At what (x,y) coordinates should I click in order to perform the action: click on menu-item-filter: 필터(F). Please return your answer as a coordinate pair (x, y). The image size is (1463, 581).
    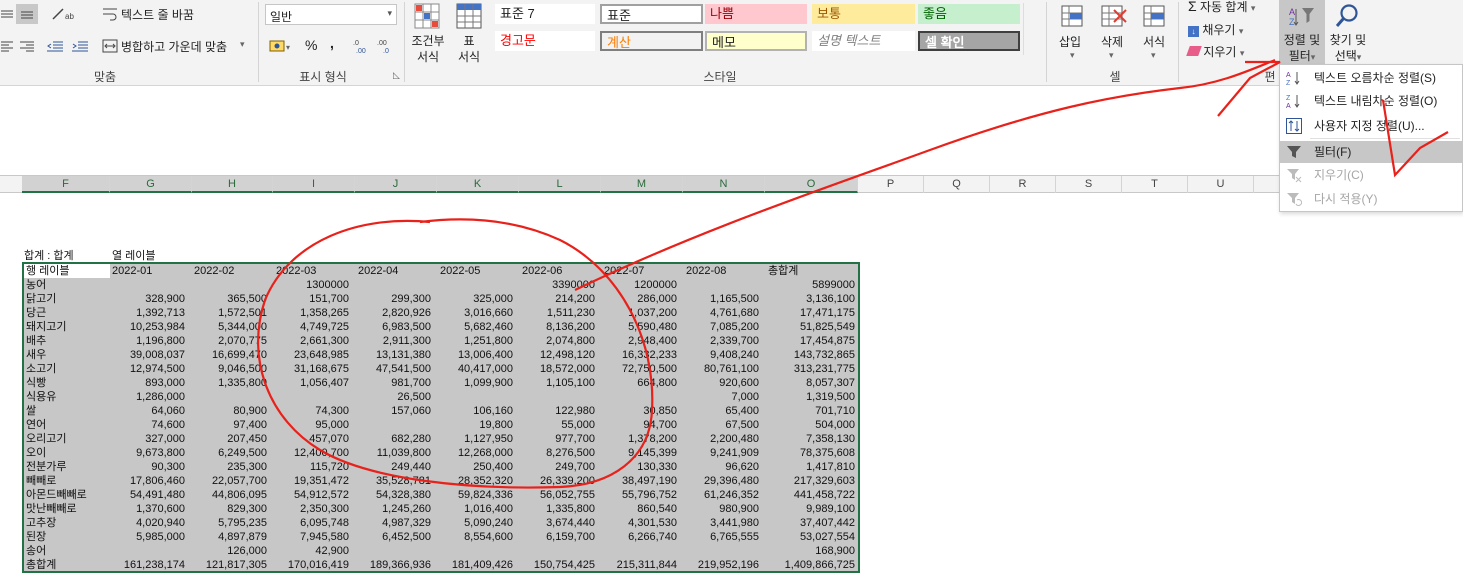
    Looking at the image, I should click on (1371, 152).